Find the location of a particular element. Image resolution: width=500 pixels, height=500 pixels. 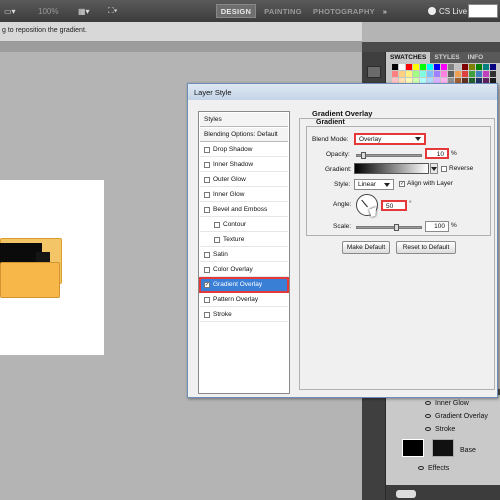

style-checkbox: ✓ is located at coordinates (207, 284).